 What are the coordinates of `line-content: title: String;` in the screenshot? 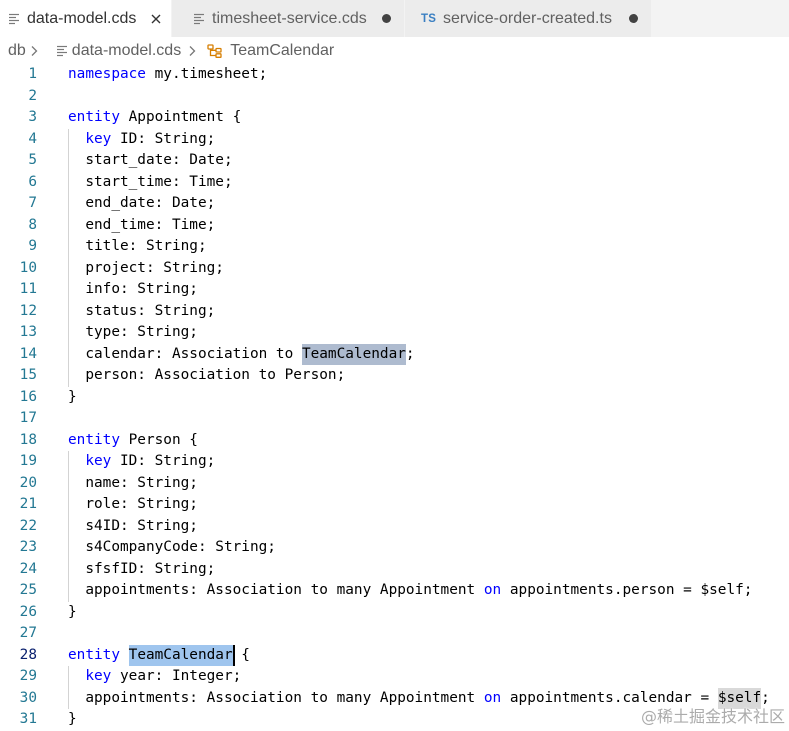 It's located at (137, 247).